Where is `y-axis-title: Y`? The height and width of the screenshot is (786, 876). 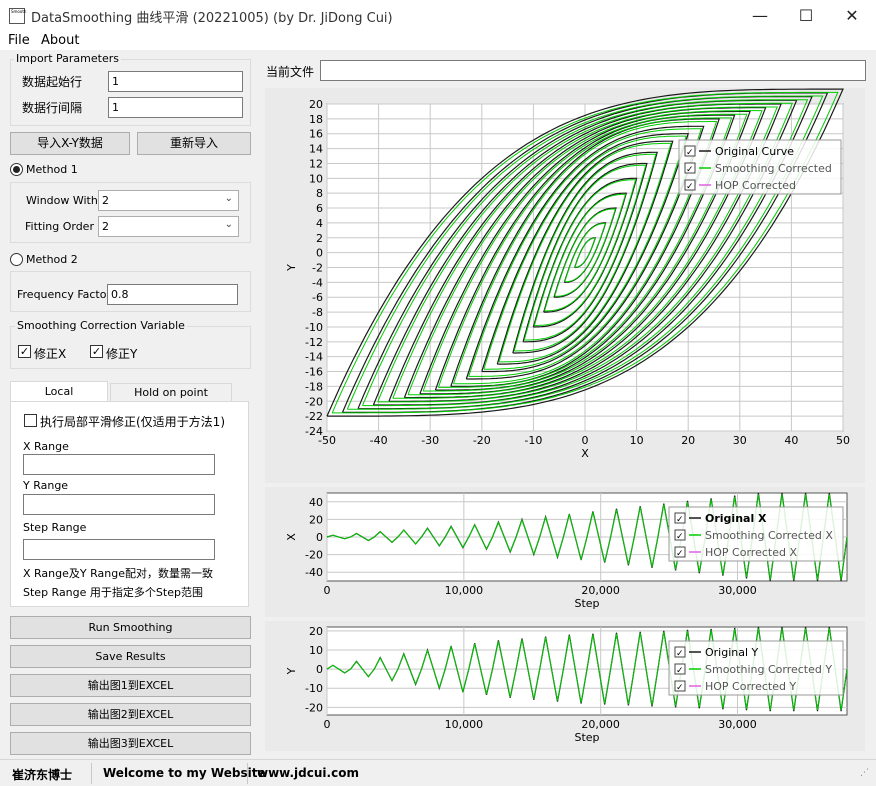 y-axis-title: Y is located at coordinates (291, 671).